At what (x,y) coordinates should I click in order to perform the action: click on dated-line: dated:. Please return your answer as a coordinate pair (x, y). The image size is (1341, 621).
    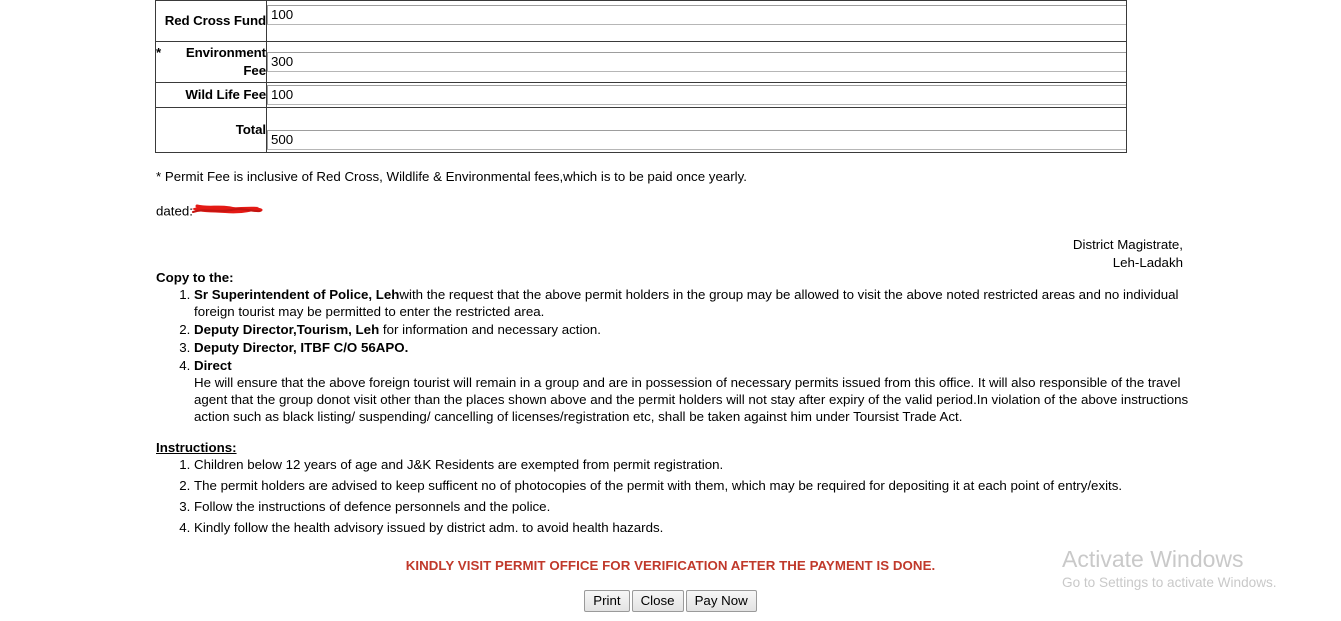
    Looking at the image, I should click on (209, 212).